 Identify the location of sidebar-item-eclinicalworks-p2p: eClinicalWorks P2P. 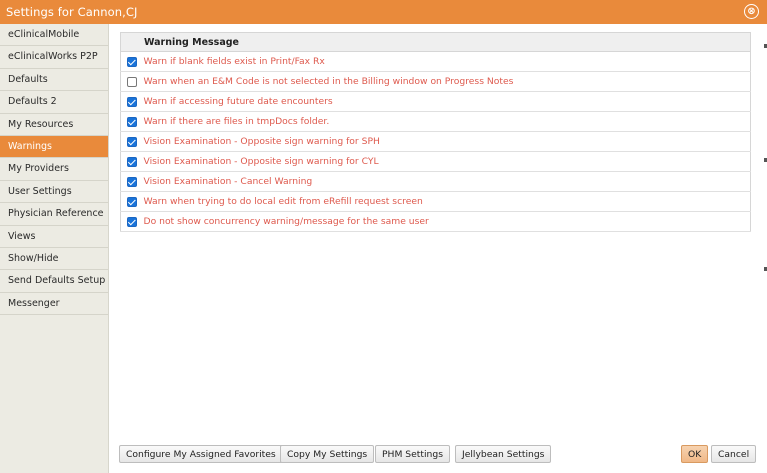
(54, 57).